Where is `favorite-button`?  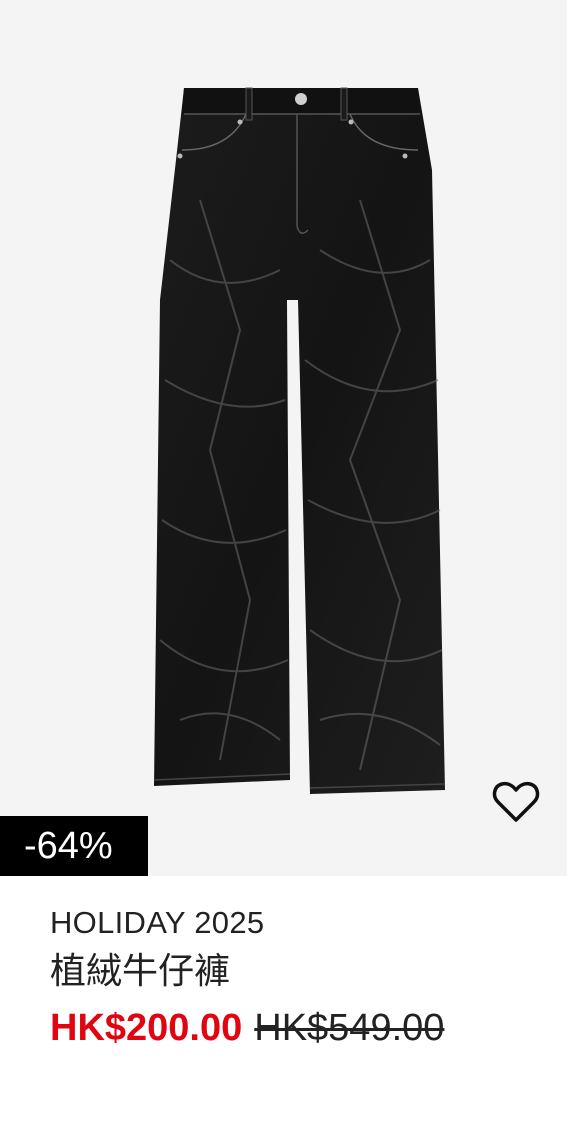
favorite-button is located at coordinates (518, 806).